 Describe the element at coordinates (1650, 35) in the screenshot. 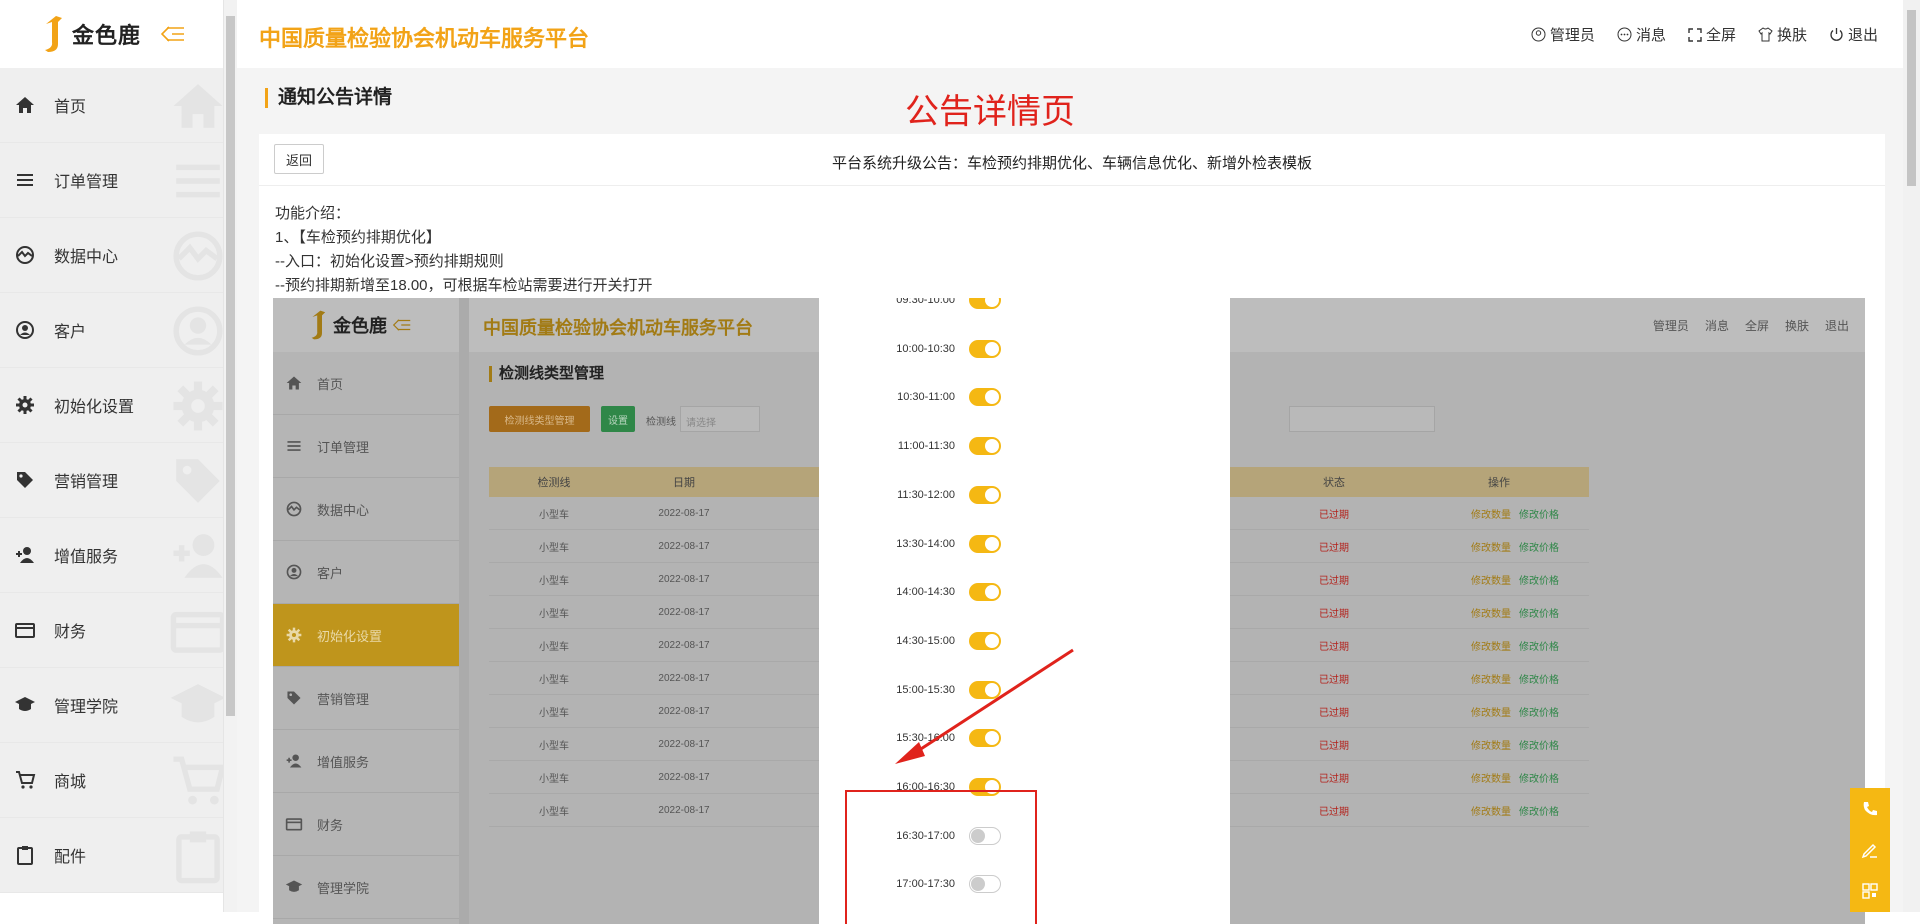

I see `message-label: 消息` at that location.